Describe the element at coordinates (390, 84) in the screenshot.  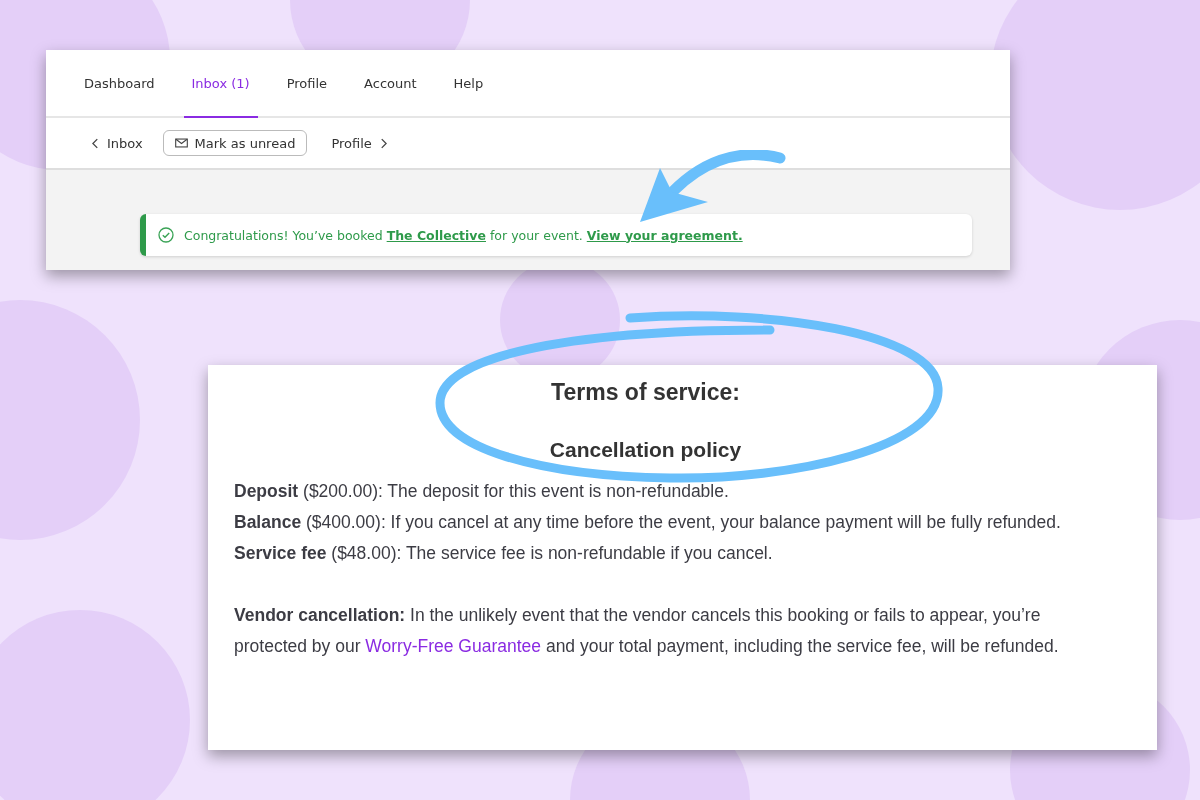
I see `nav-tab: Account` at that location.